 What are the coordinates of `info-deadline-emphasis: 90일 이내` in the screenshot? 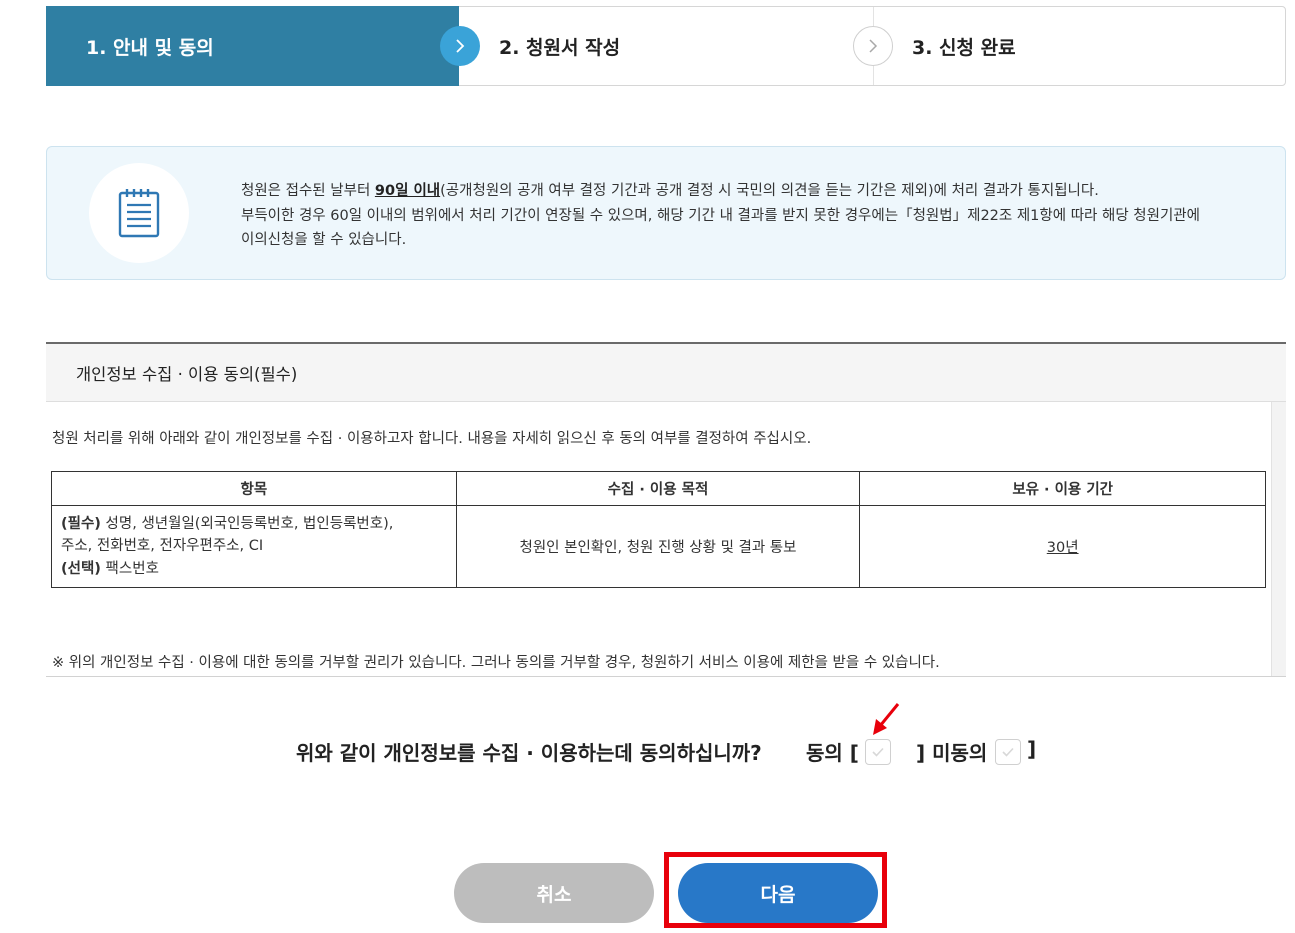 It's located at (407, 191).